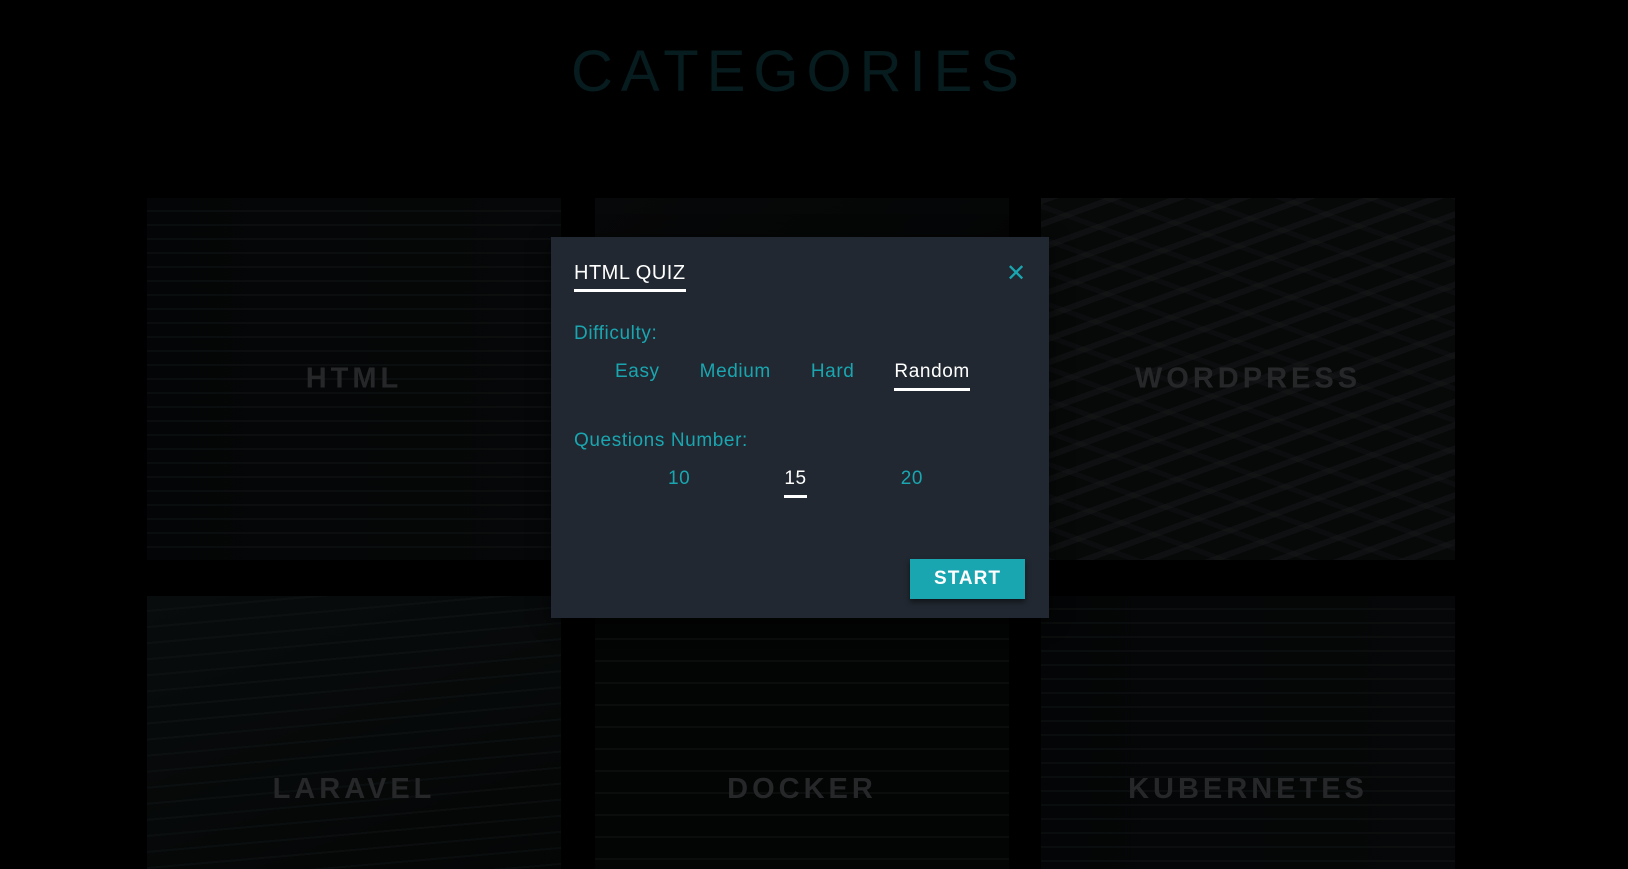  Describe the element at coordinates (637, 376) in the screenshot. I see `difficulty-option-easy: Easy` at that location.